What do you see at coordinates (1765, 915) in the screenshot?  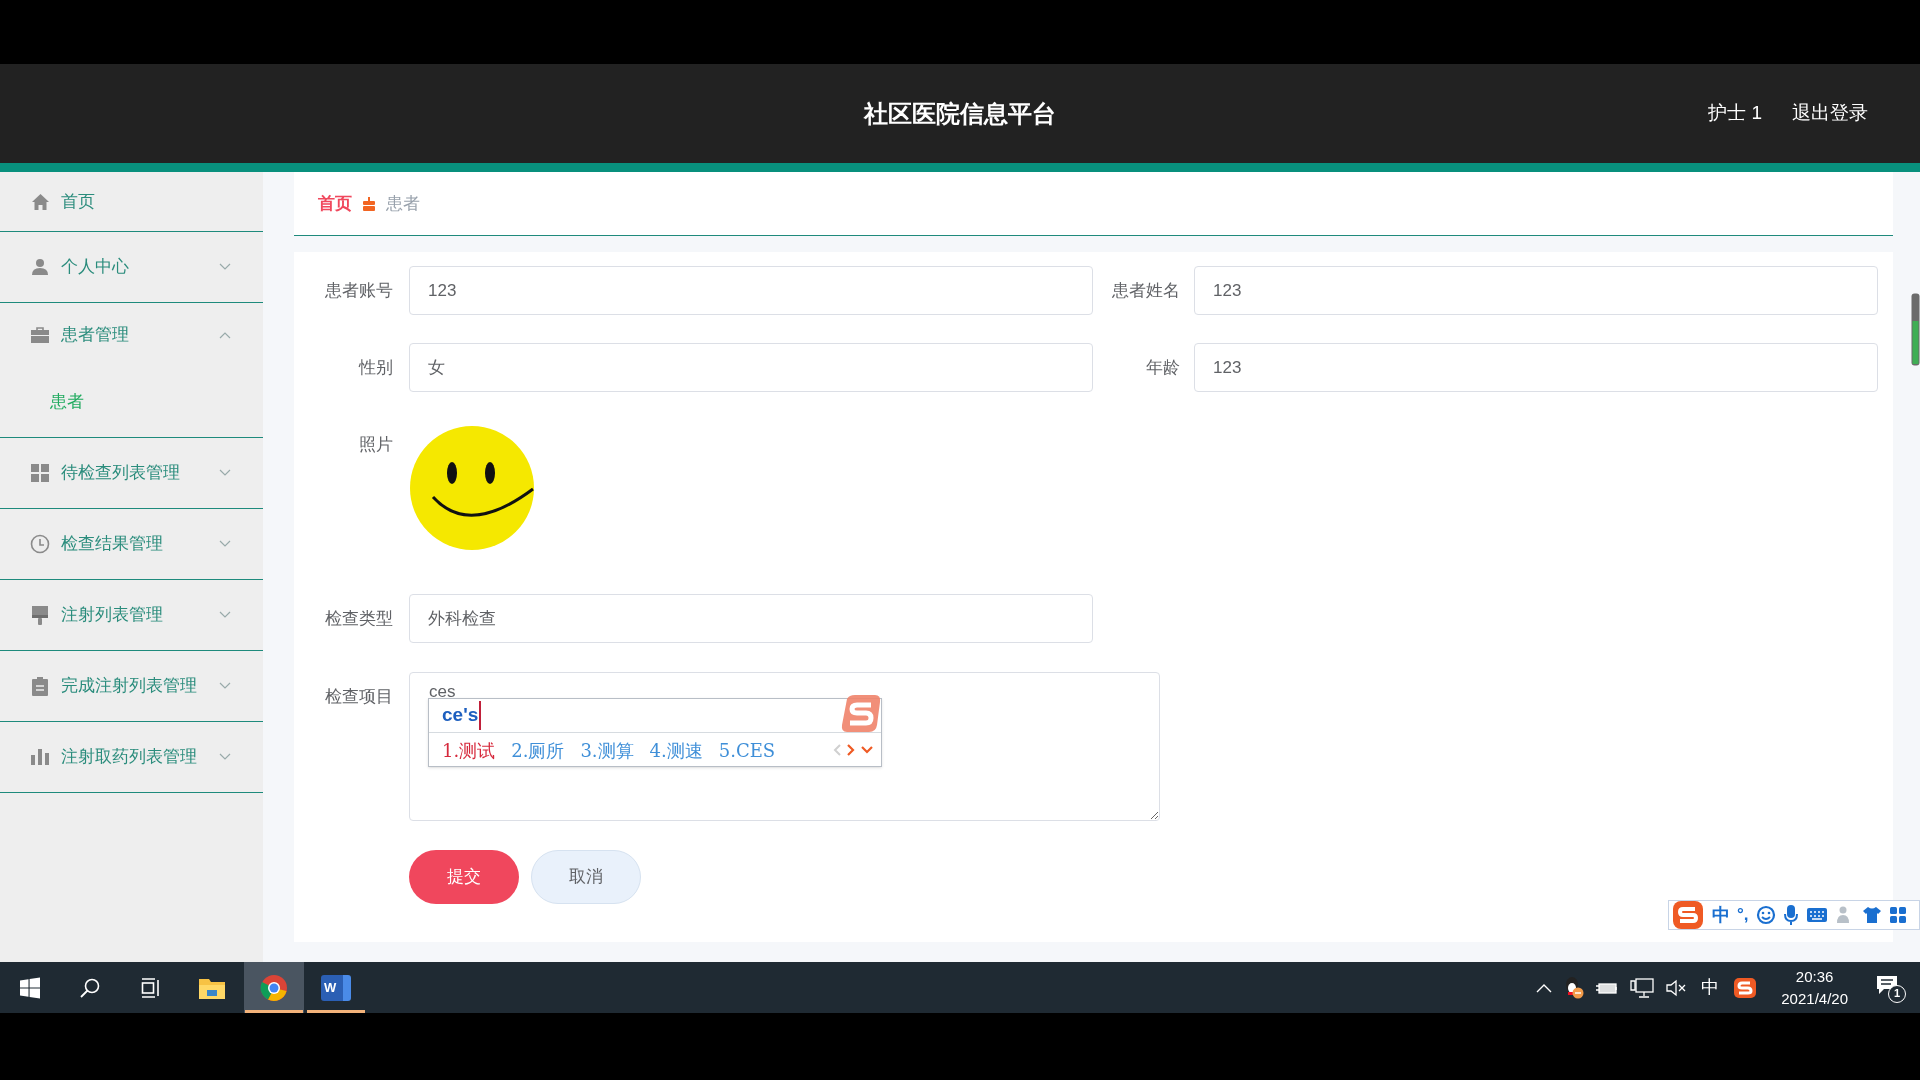 I see `emoji-icon` at bounding box center [1765, 915].